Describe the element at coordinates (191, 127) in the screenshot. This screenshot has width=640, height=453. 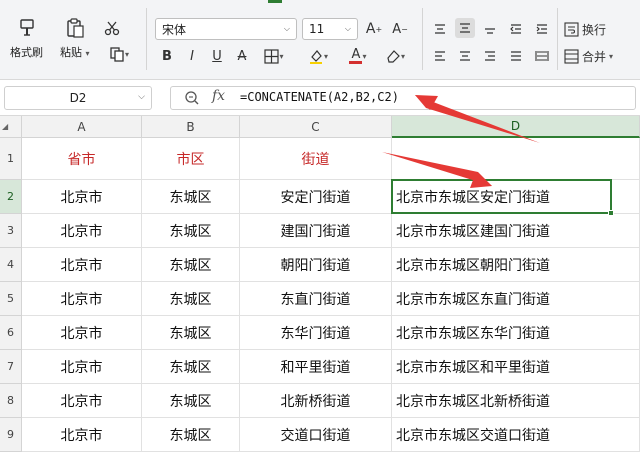
I see `column-header-b: B` at that location.